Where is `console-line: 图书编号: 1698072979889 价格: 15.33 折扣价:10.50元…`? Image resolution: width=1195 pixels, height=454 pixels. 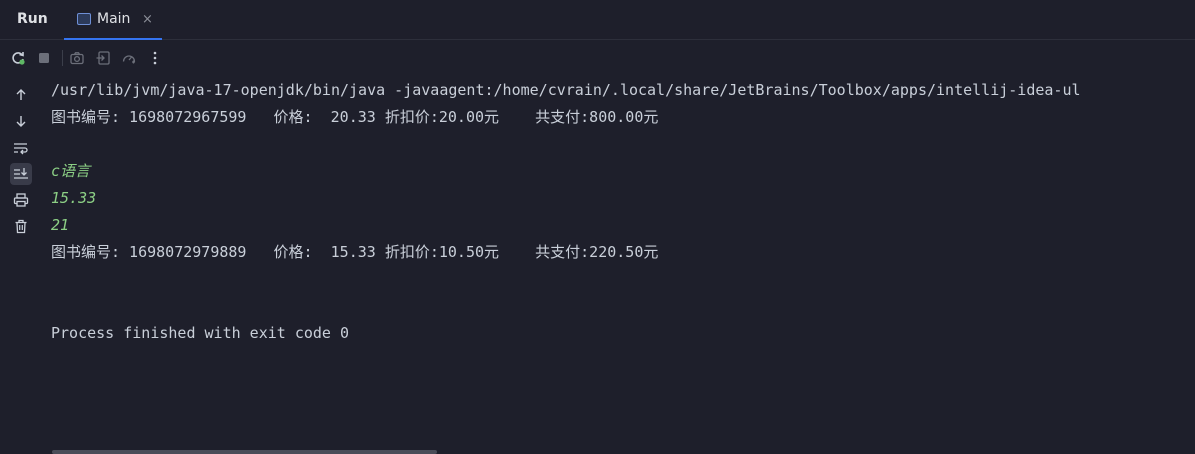 console-line: 图书编号: 1698072979889 价格: 15.33 折扣价:10.50元… is located at coordinates (355, 252).